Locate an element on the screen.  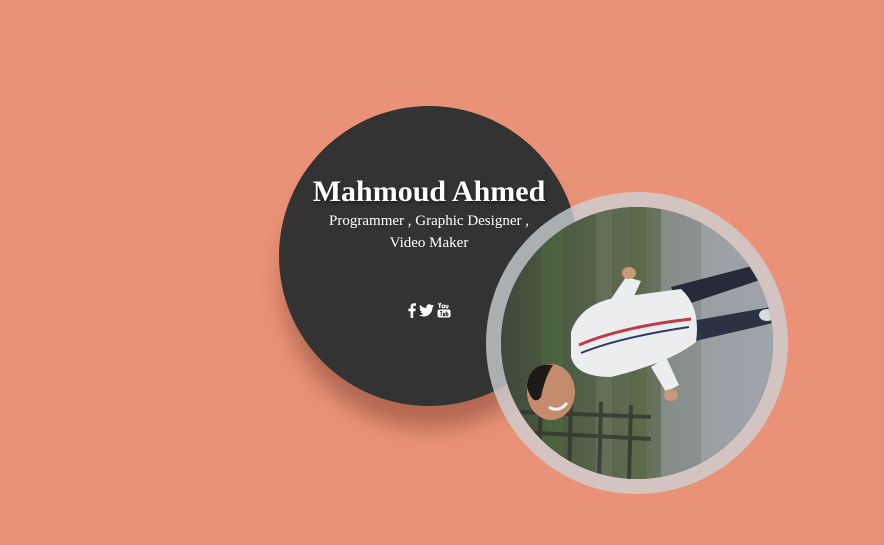
profile-name: Mahmoud Ahmed is located at coordinates (429, 191).